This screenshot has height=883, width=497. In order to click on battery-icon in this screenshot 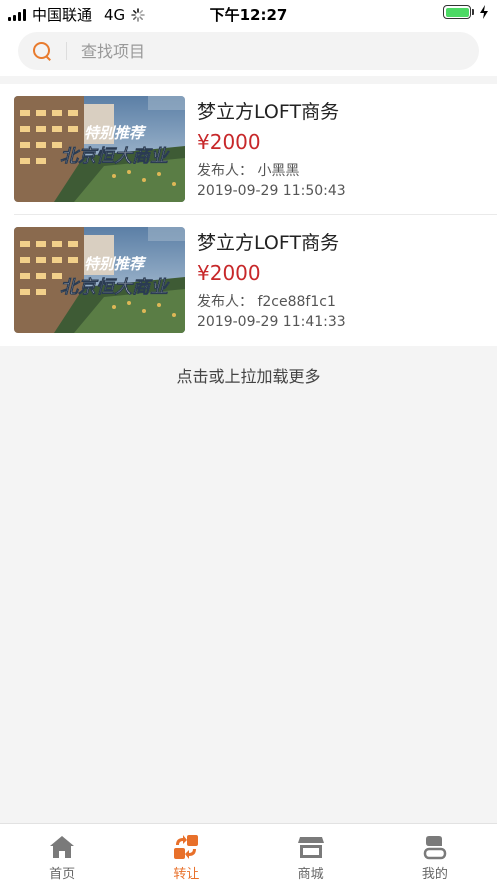, I will do `click(458, 12)`.